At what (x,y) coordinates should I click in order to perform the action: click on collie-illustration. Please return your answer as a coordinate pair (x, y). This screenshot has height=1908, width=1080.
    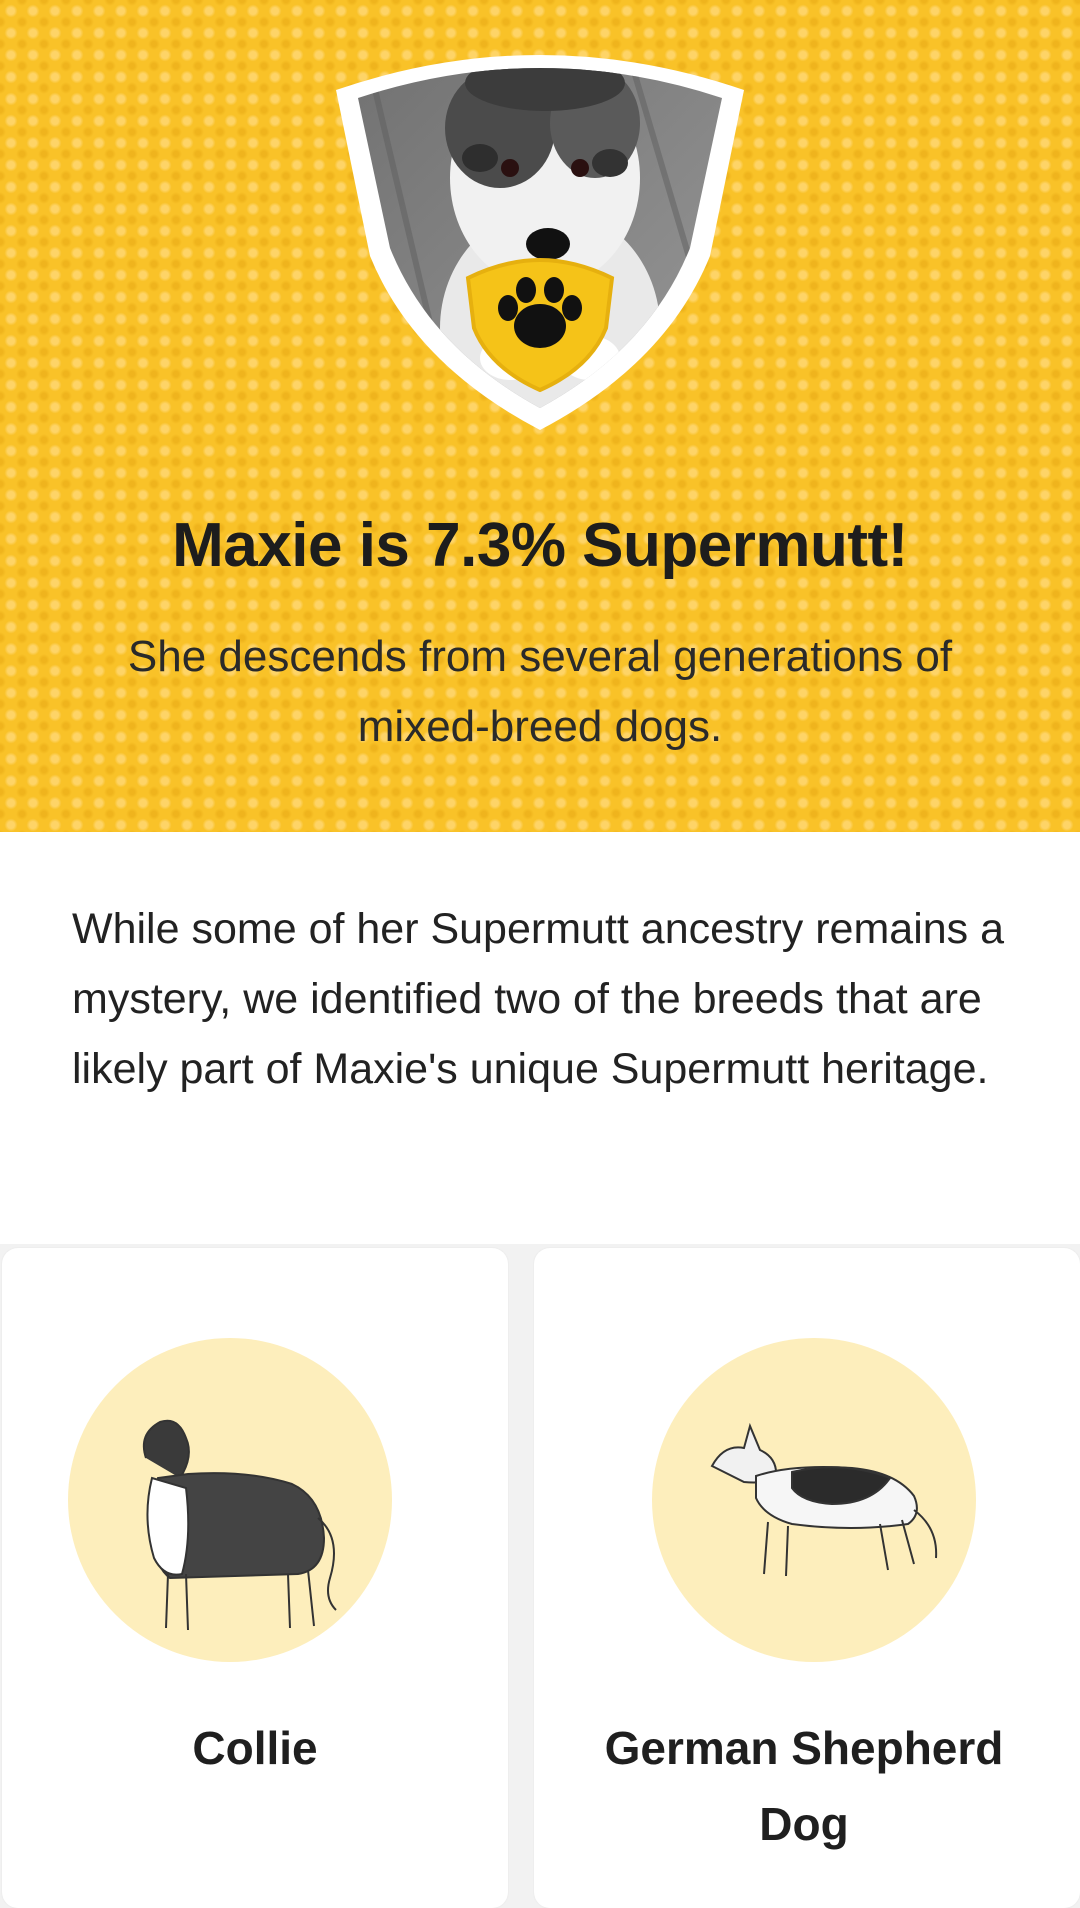
    Looking at the image, I should click on (230, 1500).